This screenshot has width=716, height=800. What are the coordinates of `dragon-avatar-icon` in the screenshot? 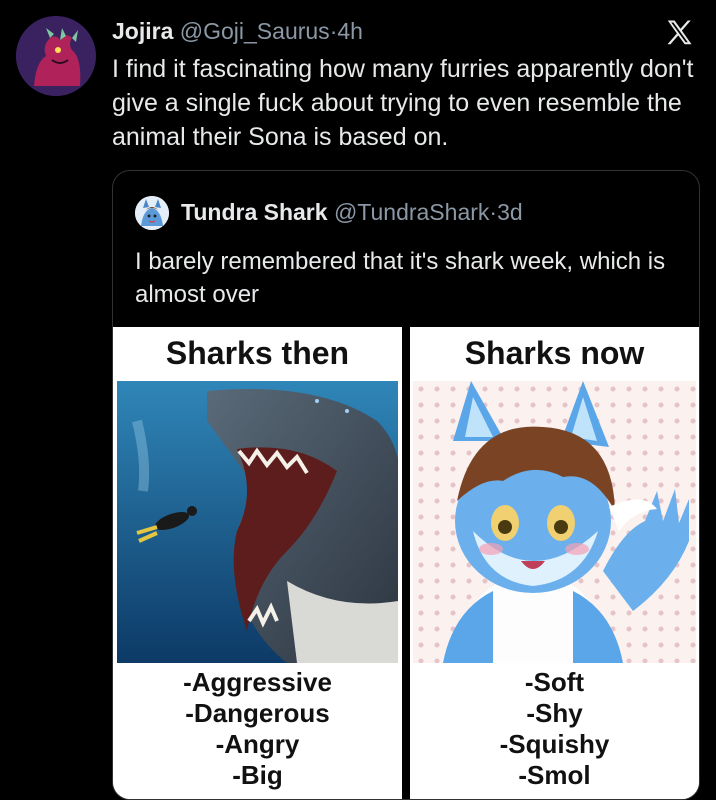 It's located at (56, 56).